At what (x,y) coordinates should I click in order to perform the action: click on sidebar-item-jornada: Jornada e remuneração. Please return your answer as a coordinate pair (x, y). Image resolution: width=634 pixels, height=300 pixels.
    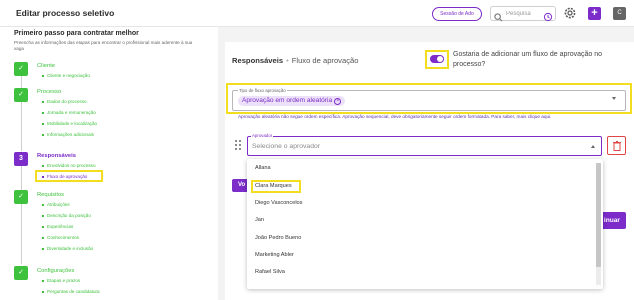
    Looking at the image, I should click on (69, 112).